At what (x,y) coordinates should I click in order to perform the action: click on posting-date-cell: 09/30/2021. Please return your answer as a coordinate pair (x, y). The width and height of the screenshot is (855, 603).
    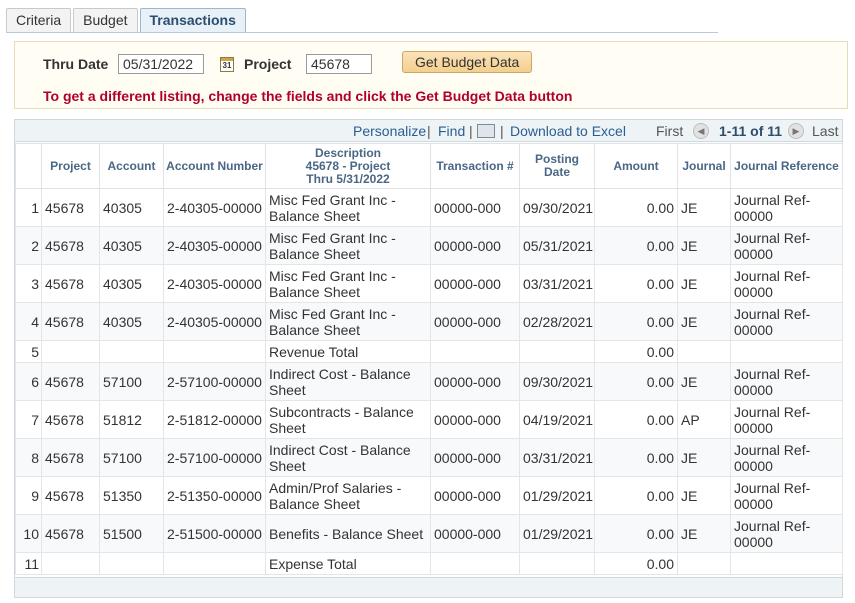
    Looking at the image, I should click on (557, 207).